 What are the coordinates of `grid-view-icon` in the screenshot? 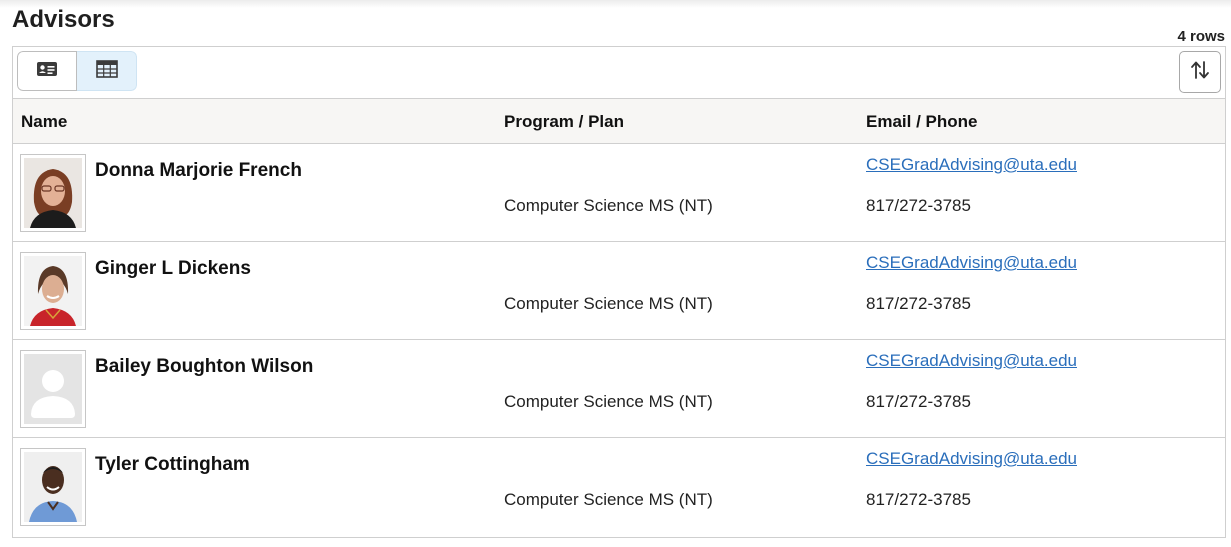 It's located at (106, 71).